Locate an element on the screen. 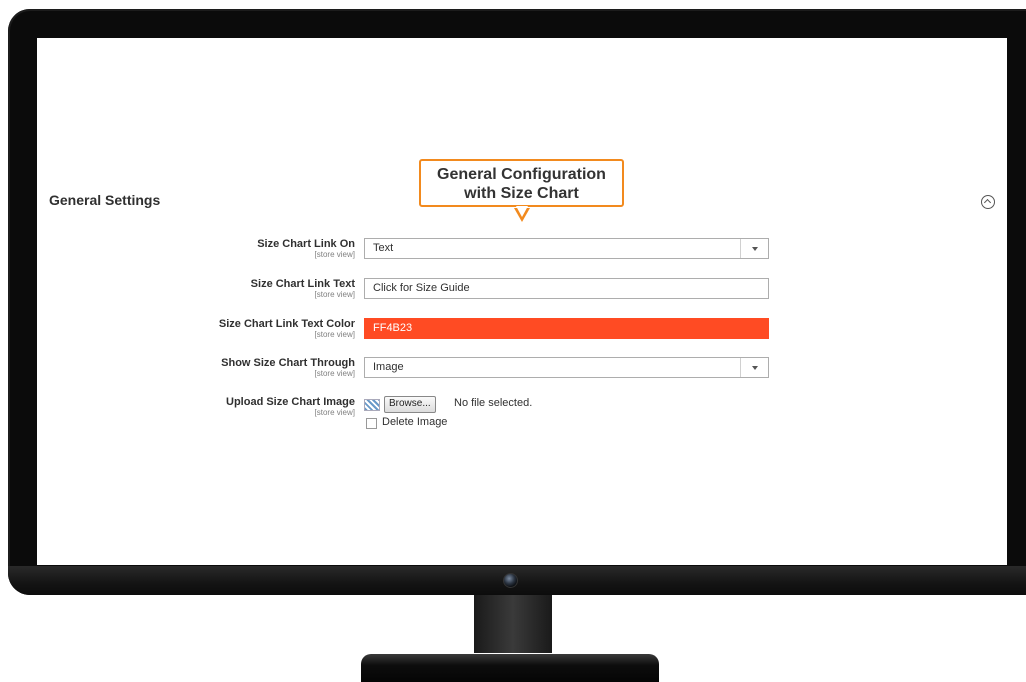  field-label: Show Size Chart Through [store view] is located at coordinates (288, 367).